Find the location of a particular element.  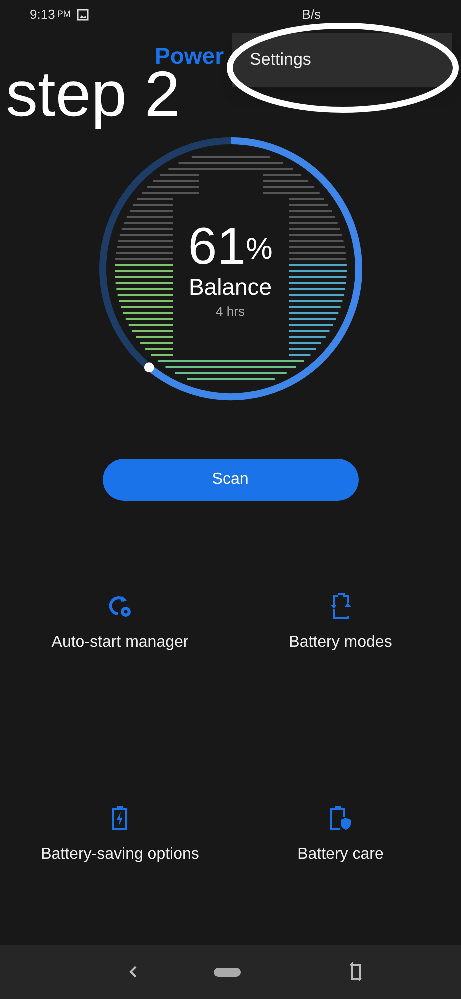

tool-button: Battery-saving options is located at coordinates (120, 836).